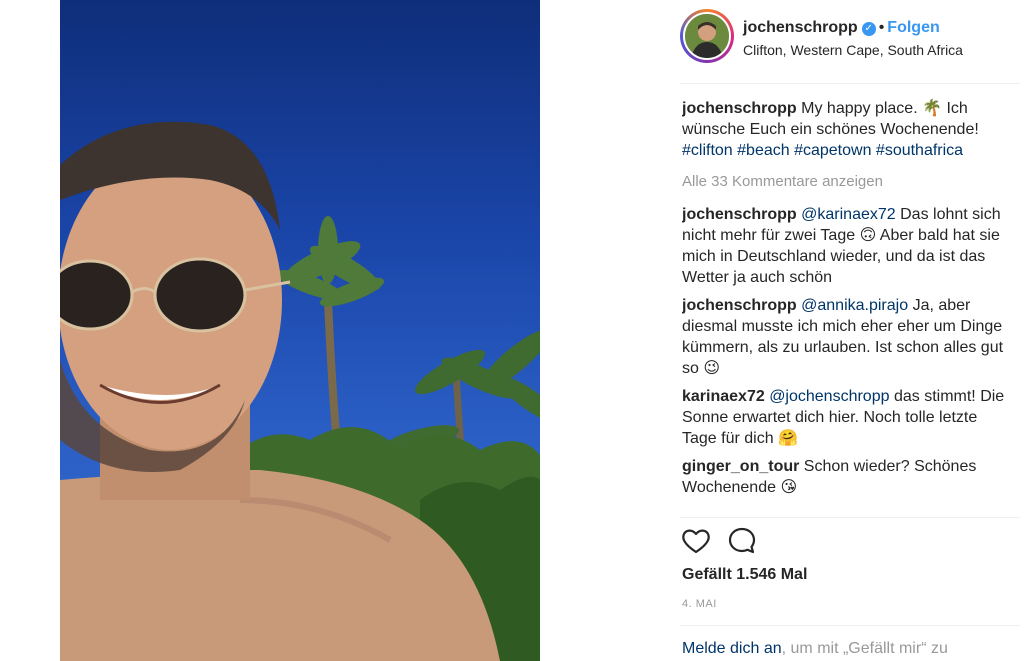 This screenshot has height=661, width=1024. Describe the element at coordinates (800, 27) in the screenshot. I see `username-link: jochenschropp` at that location.